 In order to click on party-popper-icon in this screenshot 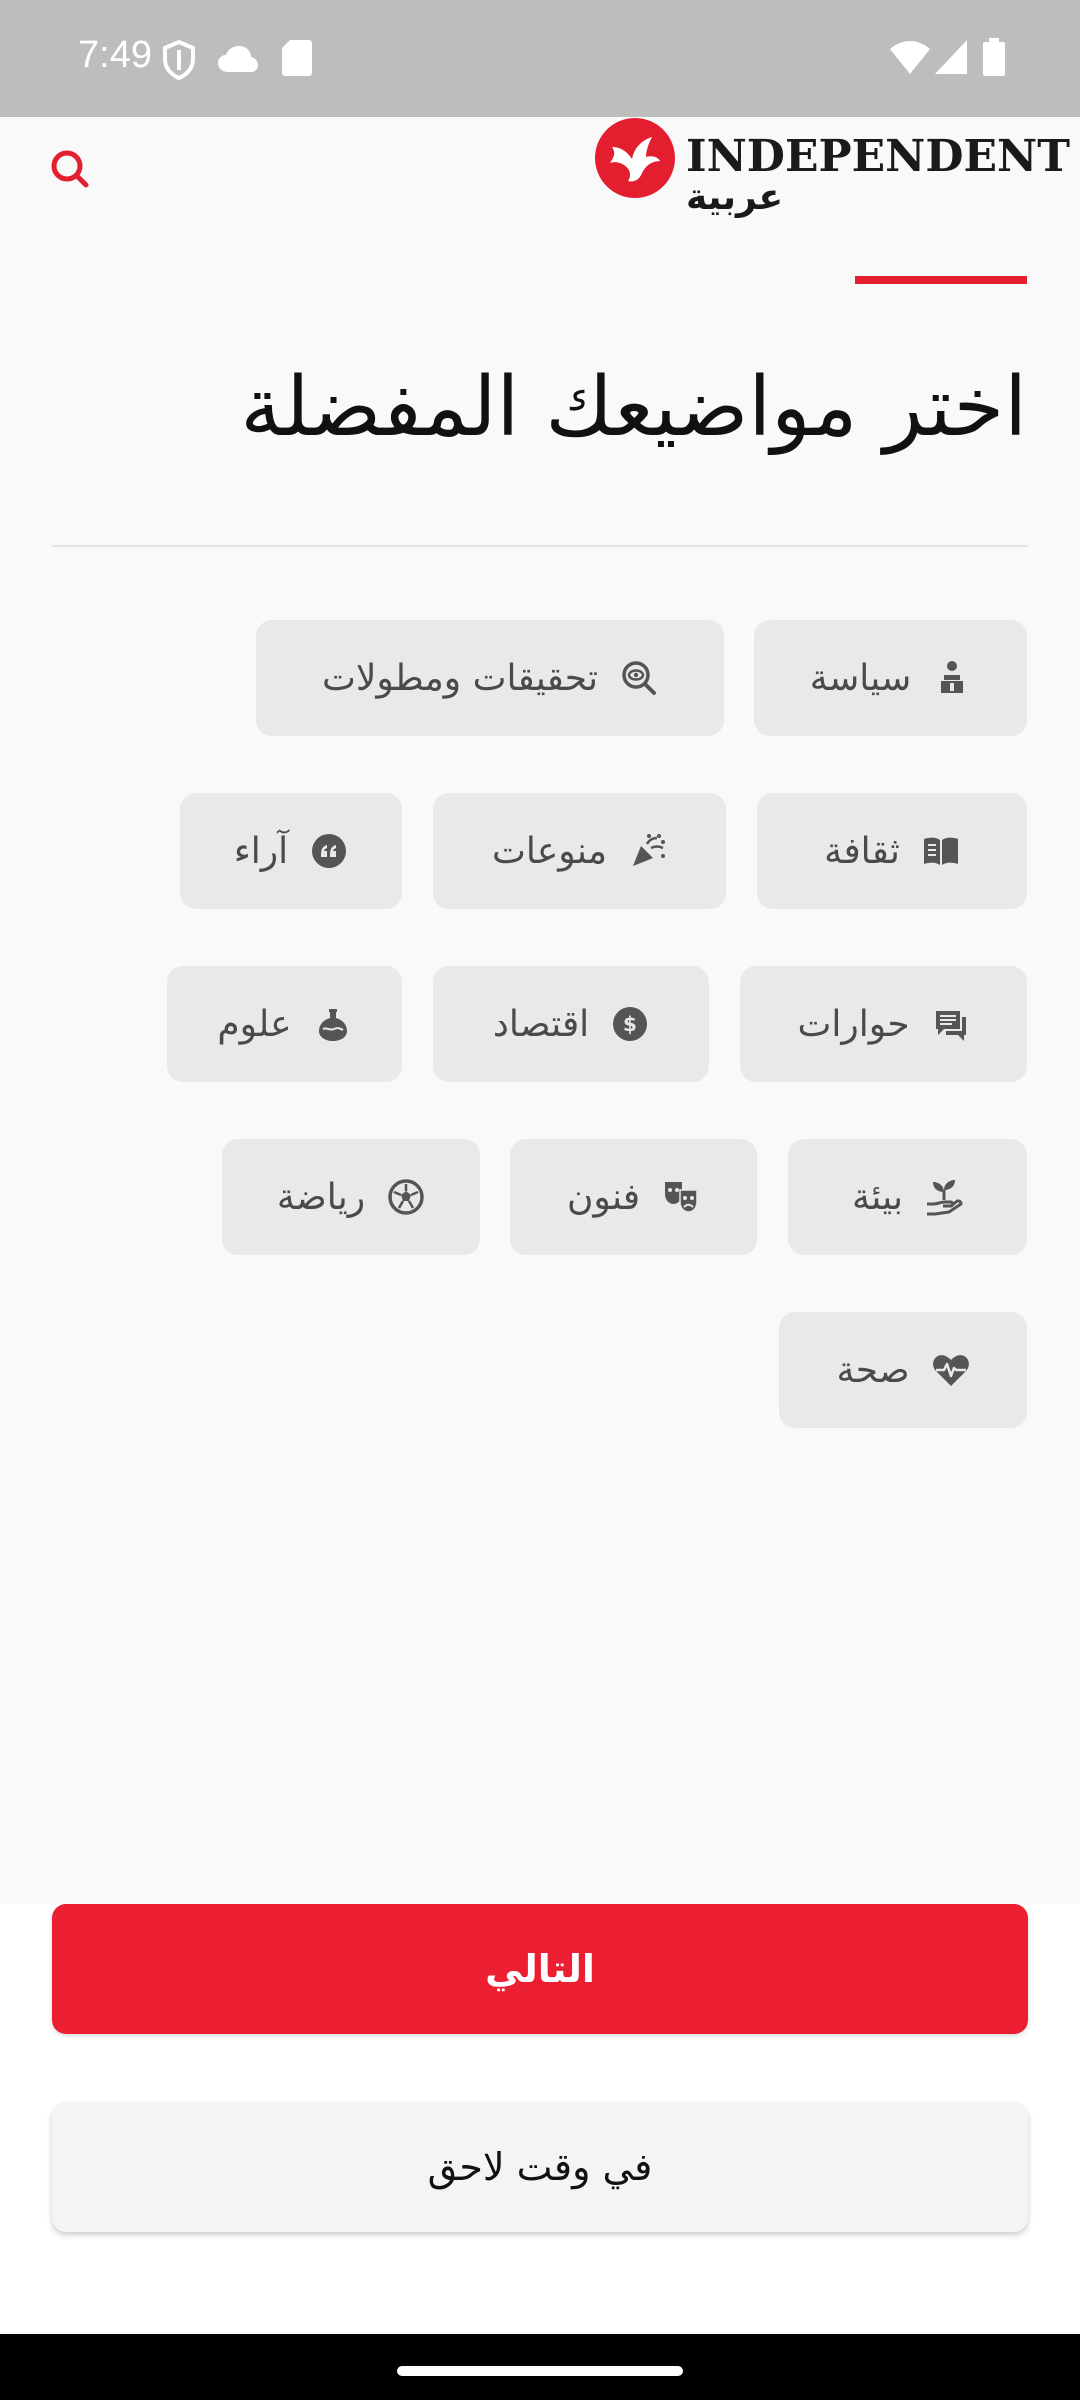, I will do `click(648, 851)`.